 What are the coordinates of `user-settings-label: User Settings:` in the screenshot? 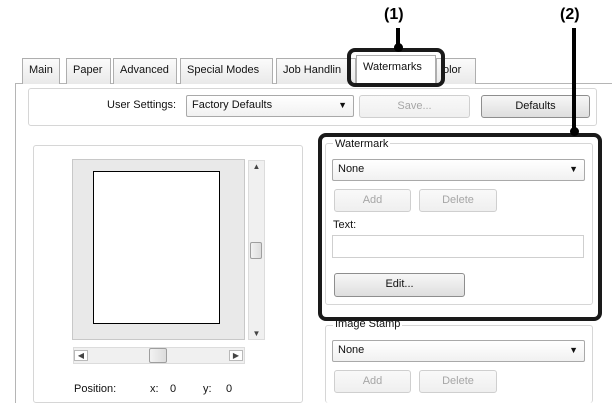 It's located at (142, 105).